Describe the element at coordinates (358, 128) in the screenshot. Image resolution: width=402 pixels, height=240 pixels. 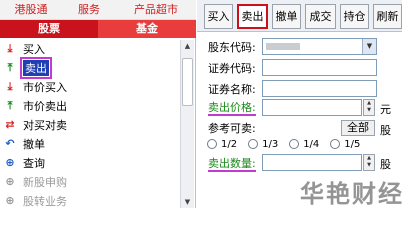
I see `all-button: 全部` at that location.